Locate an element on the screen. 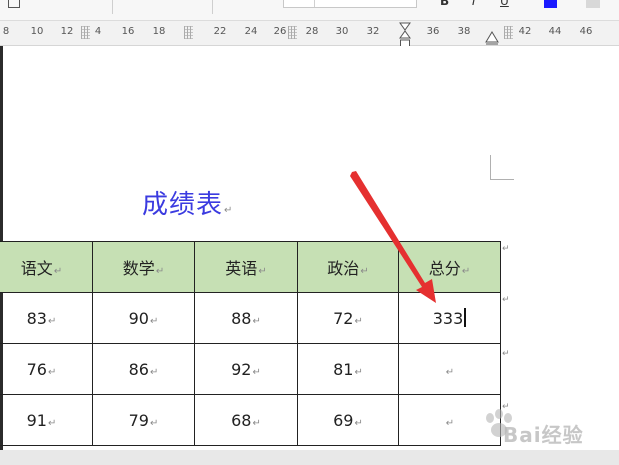  table-cell: 90↵ is located at coordinates (143, 318).